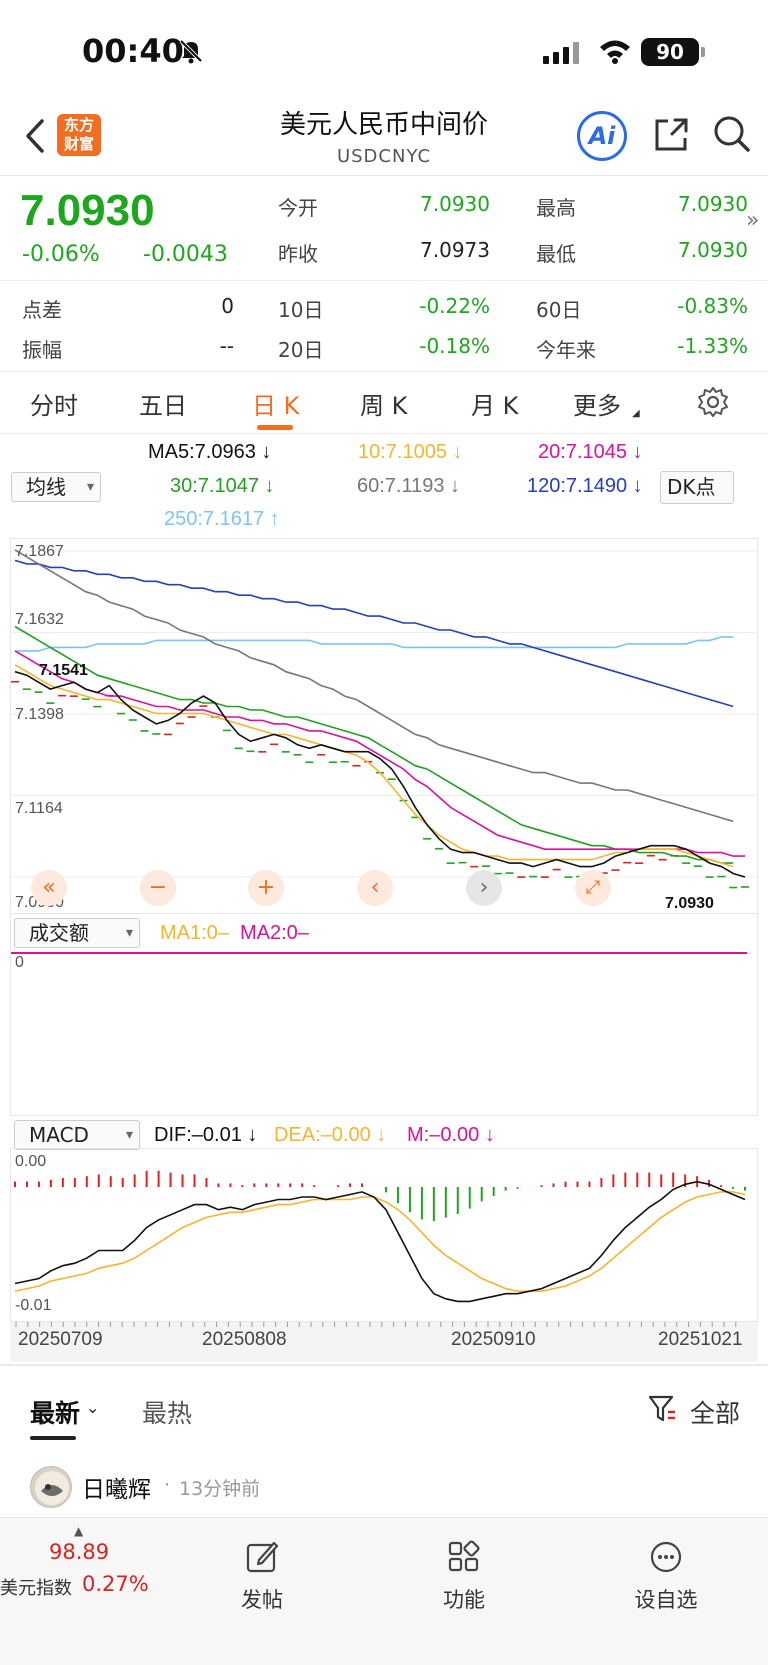 The height and width of the screenshot is (1665, 768). Describe the element at coordinates (384, 1591) in the screenshot. I see `bottom-bar: ▲ 98.89 美元指数 0.27% 发帖 功能 设自选` at that location.